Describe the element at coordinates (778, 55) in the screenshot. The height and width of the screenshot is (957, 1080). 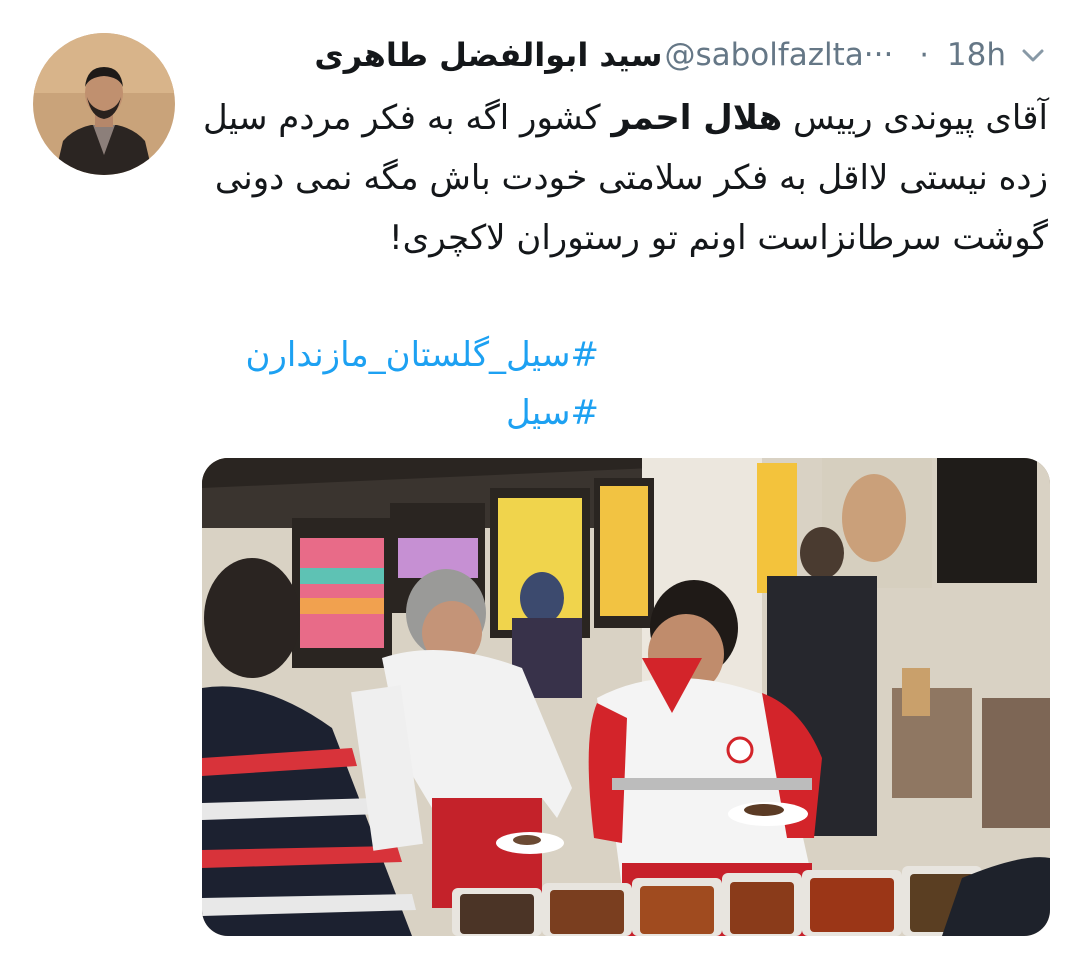
I see `author-handle: @sabolfazlta···` at that location.